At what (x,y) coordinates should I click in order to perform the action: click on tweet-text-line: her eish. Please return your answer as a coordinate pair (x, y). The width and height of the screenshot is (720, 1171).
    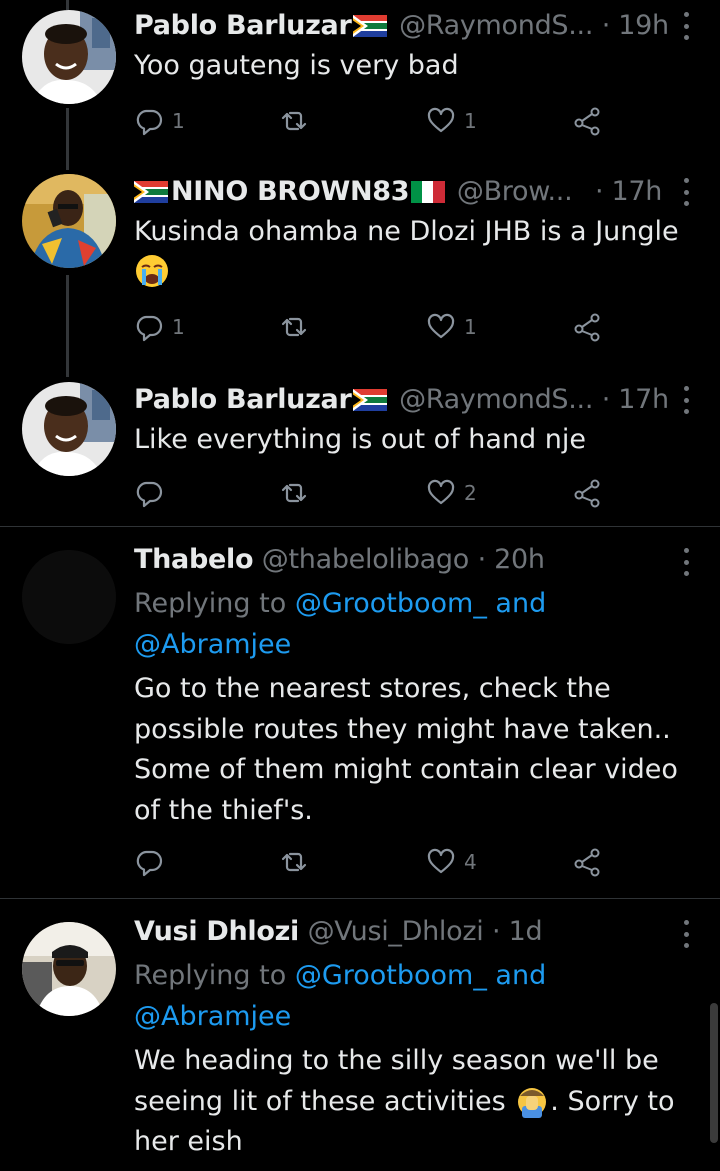
    Looking at the image, I should click on (188, 1141).